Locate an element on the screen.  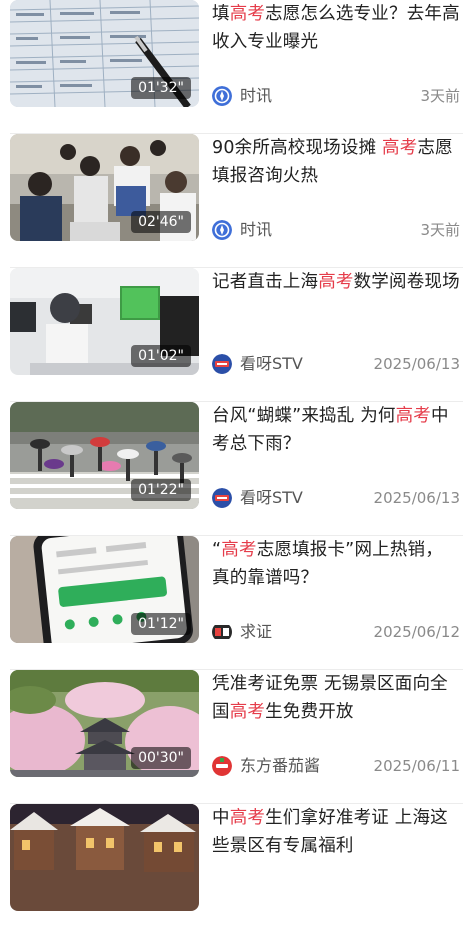
title-text: 数学阅卷现场 is located at coordinates (406, 282).